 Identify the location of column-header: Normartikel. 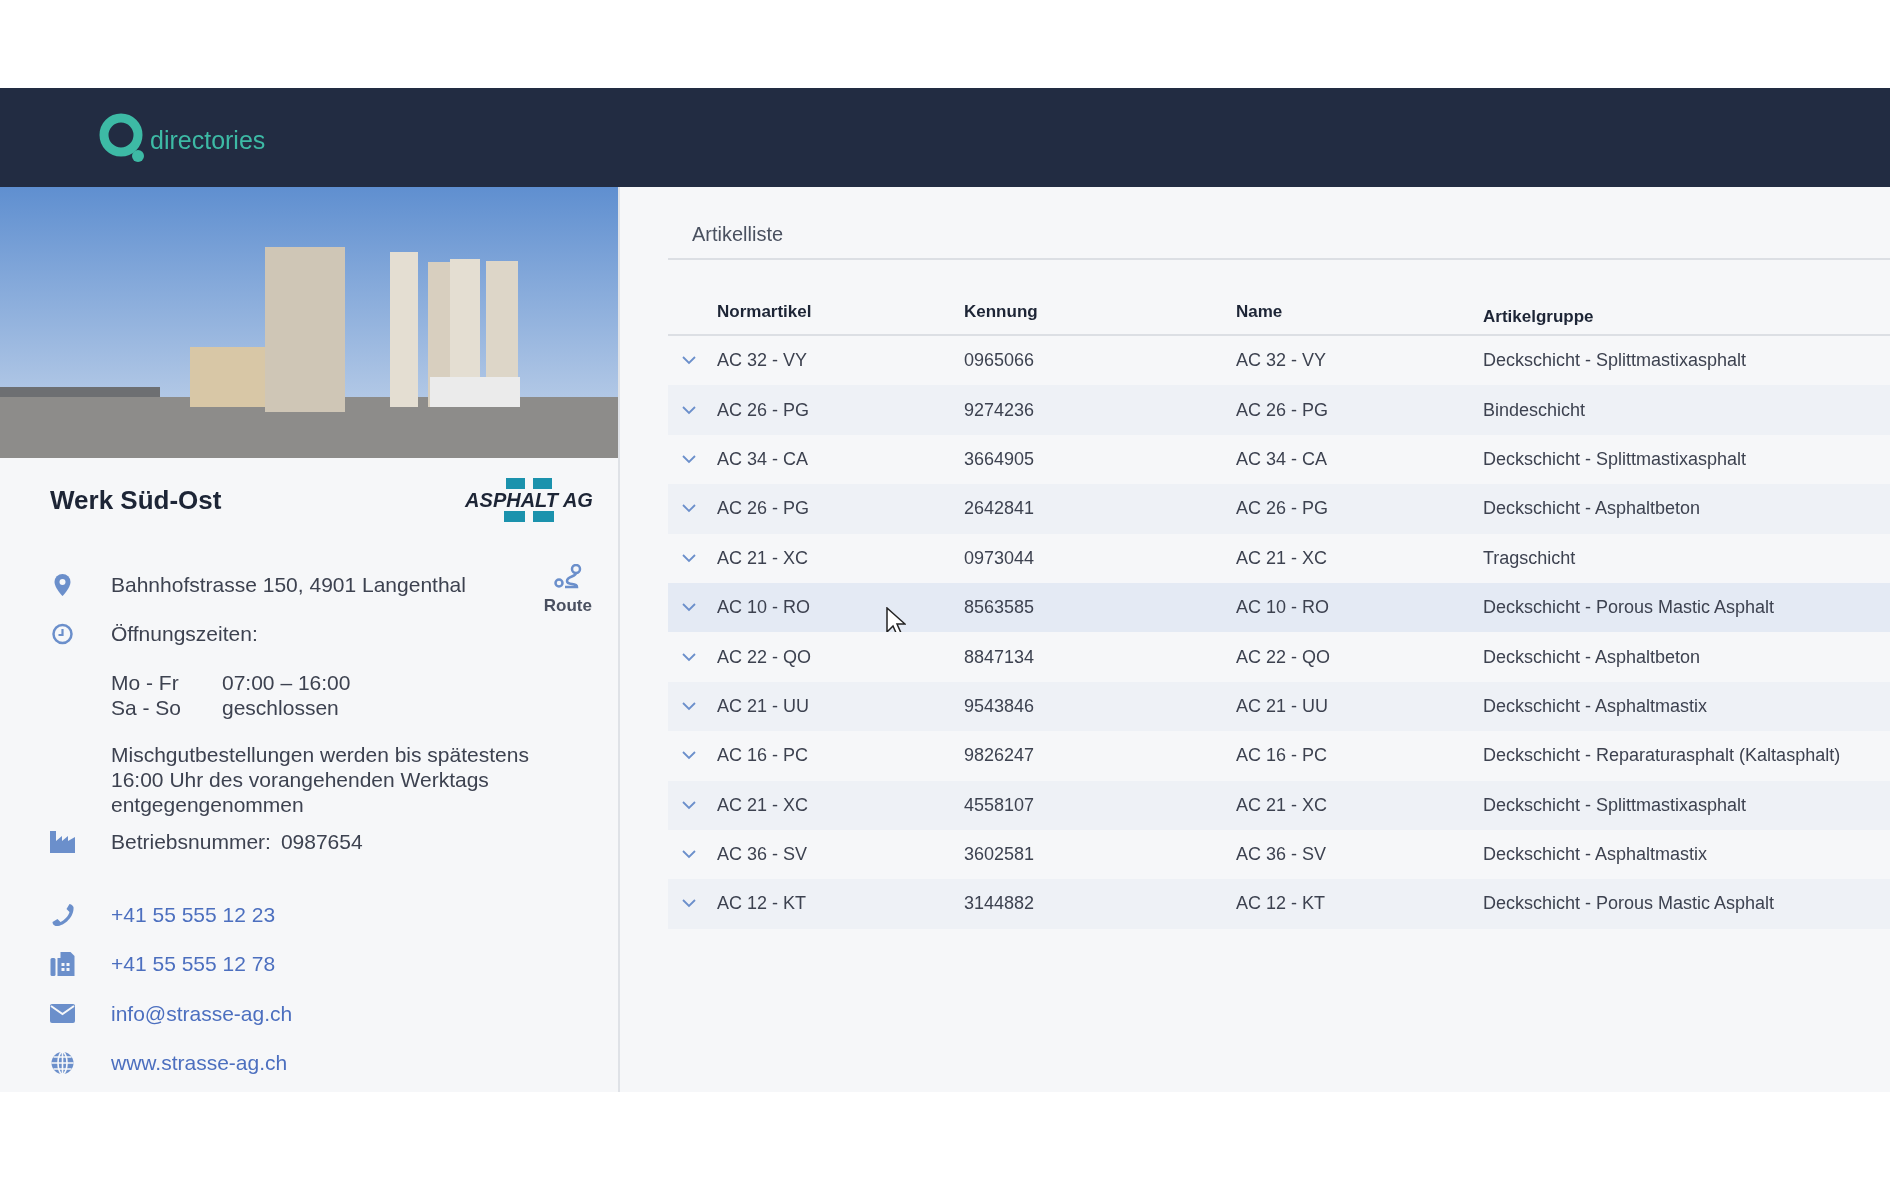
(765, 312).